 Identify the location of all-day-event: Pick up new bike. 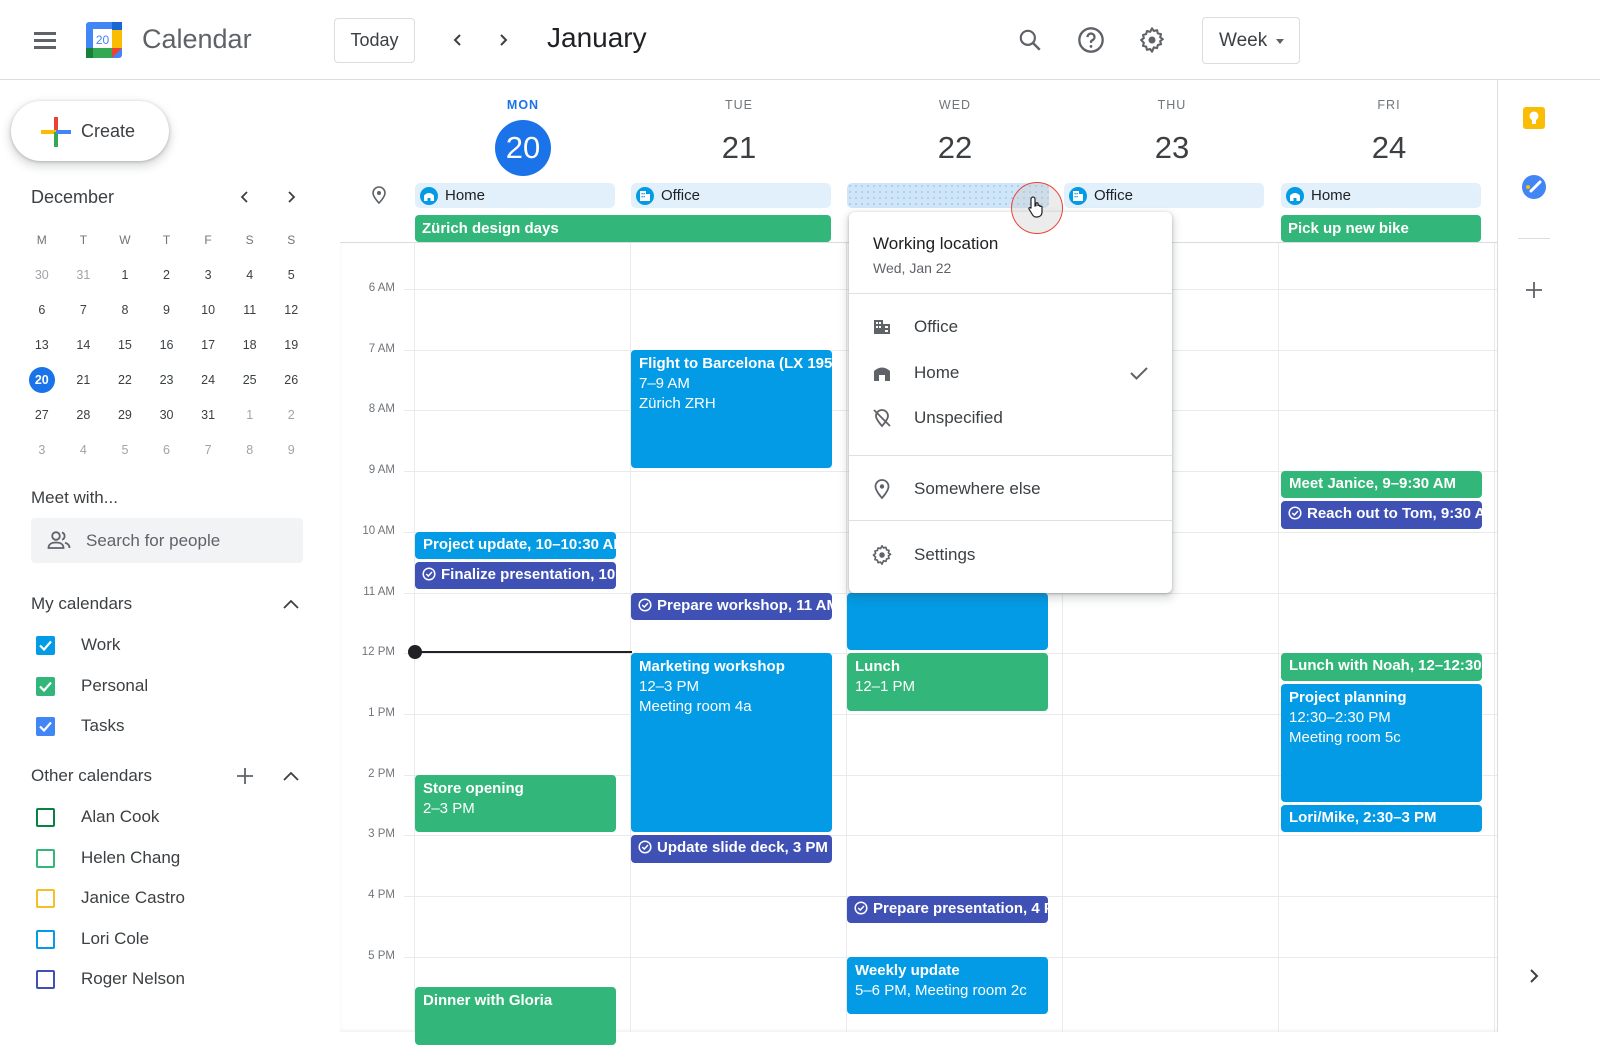
(1381, 228).